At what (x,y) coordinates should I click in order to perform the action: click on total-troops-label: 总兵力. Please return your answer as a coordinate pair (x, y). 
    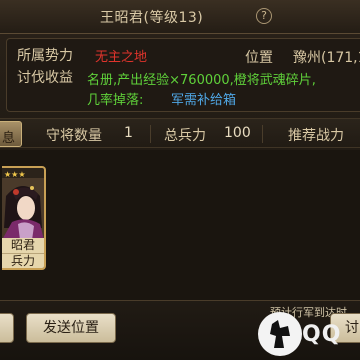
    Looking at the image, I should click on (185, 136).